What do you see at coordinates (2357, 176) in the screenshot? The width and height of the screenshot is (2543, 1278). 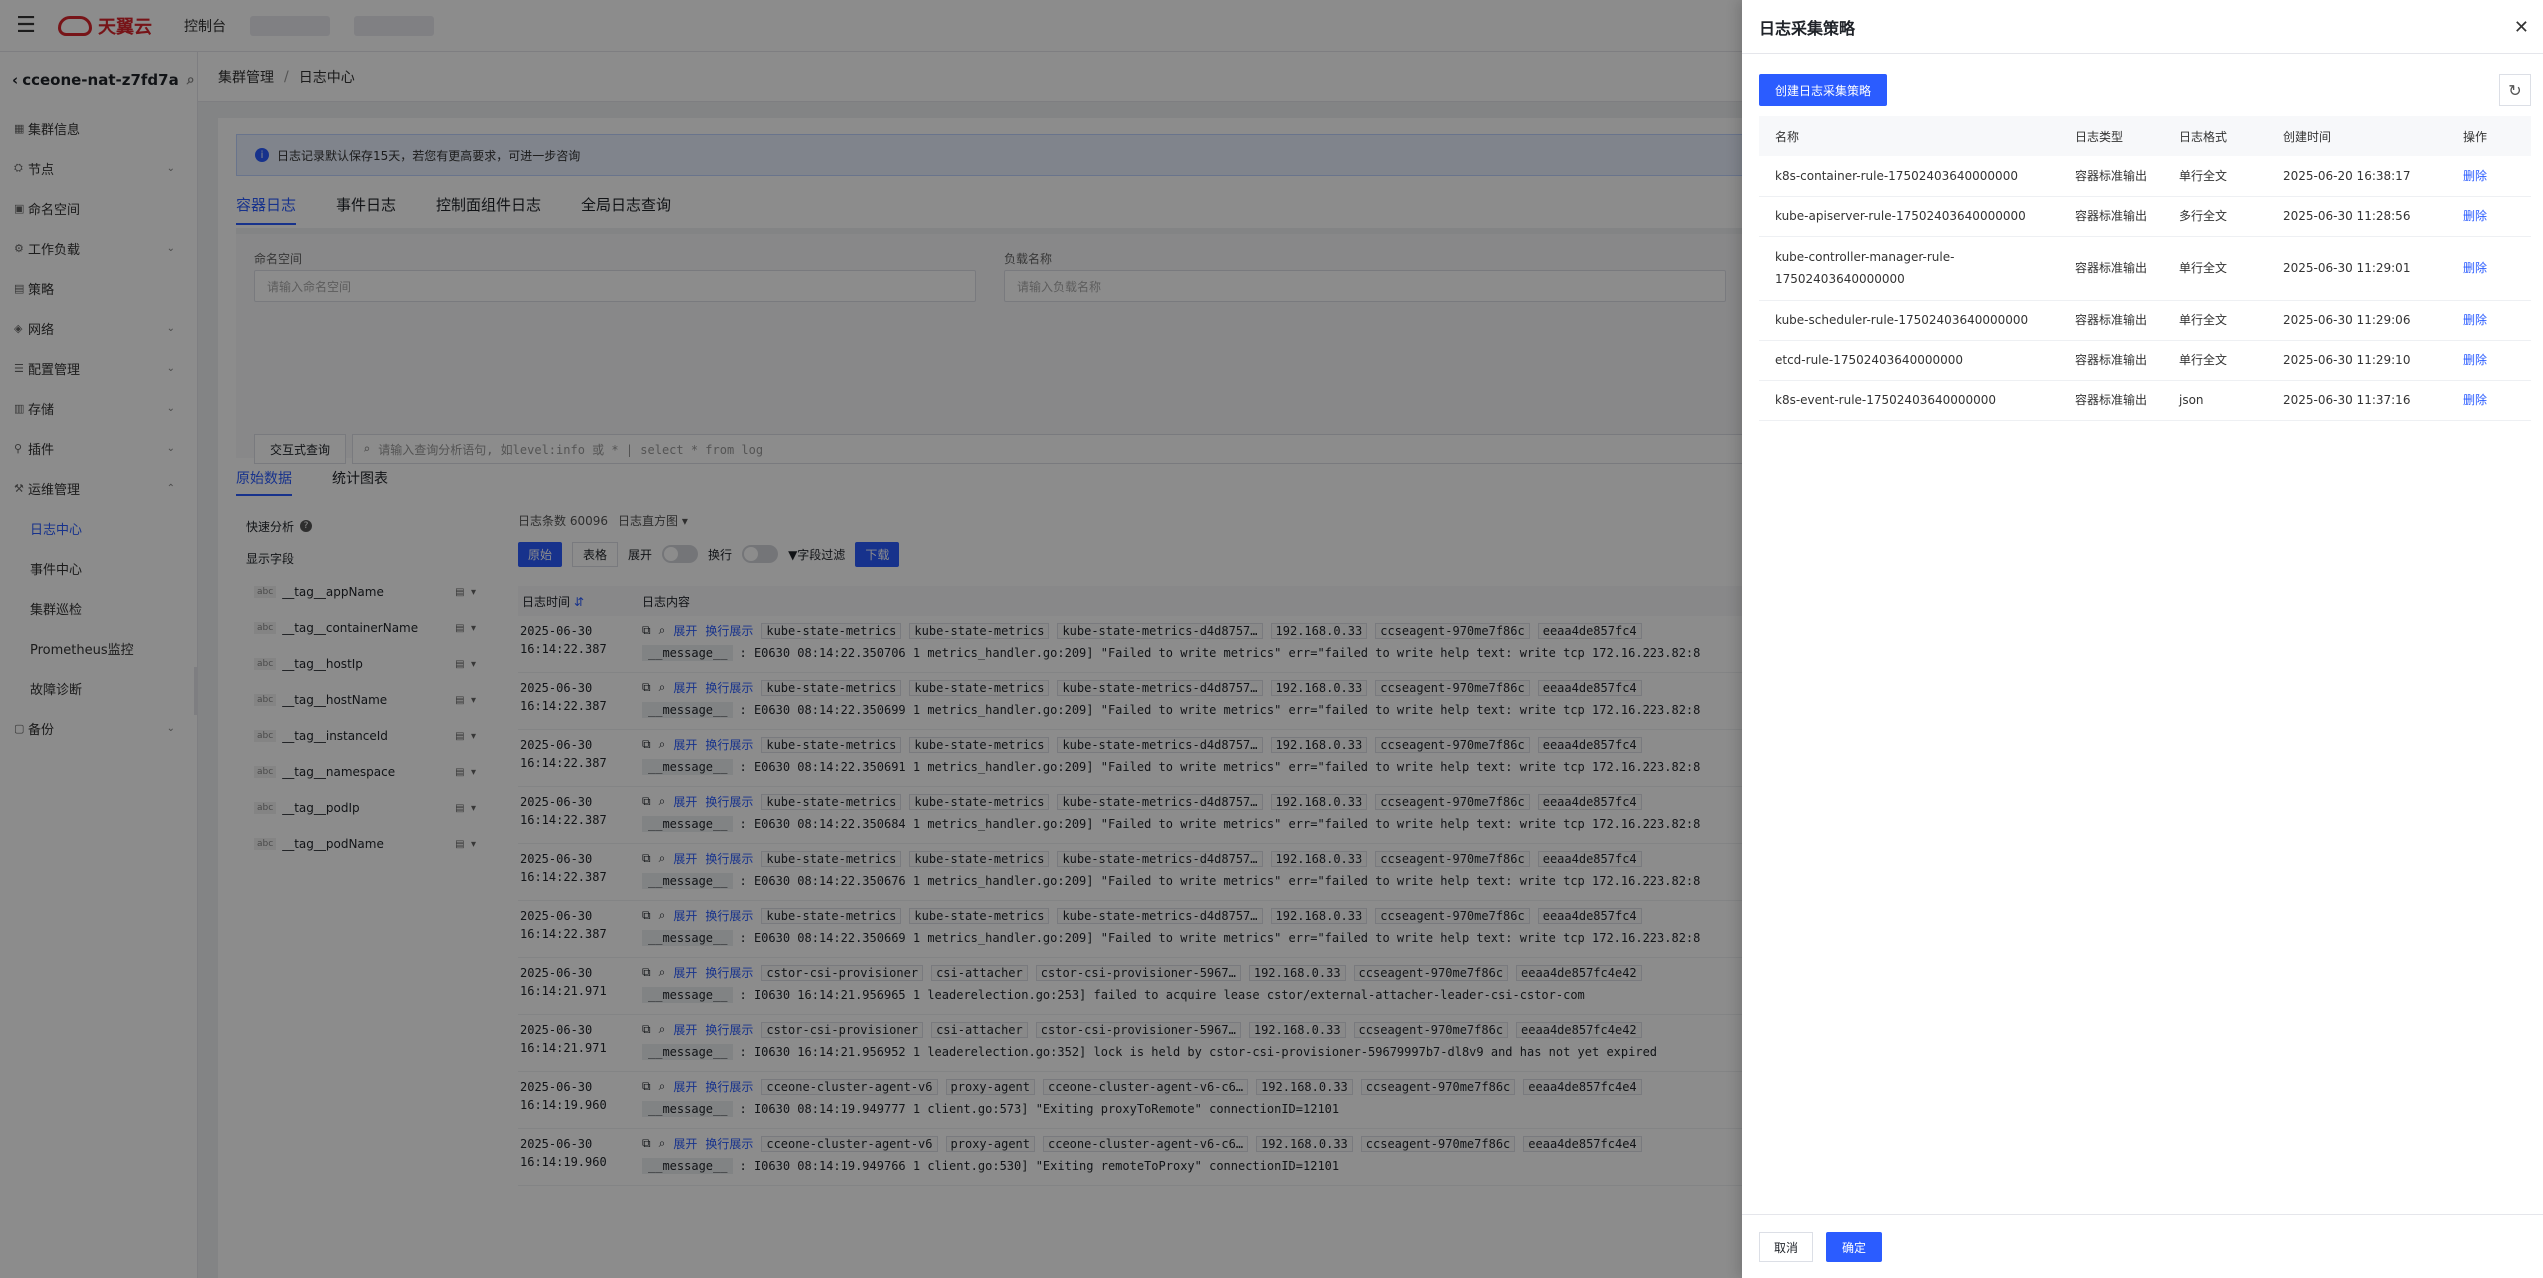 I see `policy-time: 2025-06-20 16:38:17` at bounding box center [2357, 176].